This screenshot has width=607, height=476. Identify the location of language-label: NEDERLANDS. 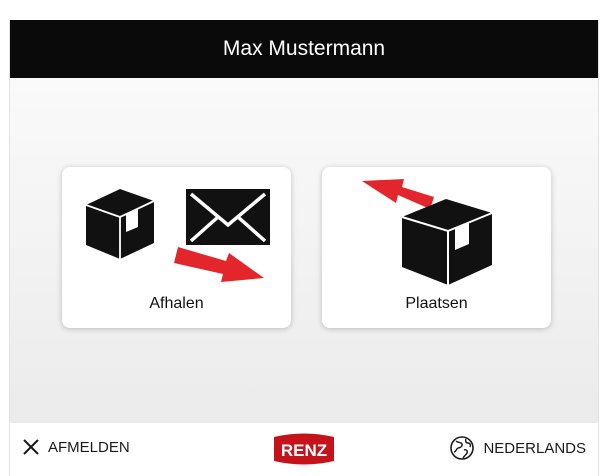
(534, 448).